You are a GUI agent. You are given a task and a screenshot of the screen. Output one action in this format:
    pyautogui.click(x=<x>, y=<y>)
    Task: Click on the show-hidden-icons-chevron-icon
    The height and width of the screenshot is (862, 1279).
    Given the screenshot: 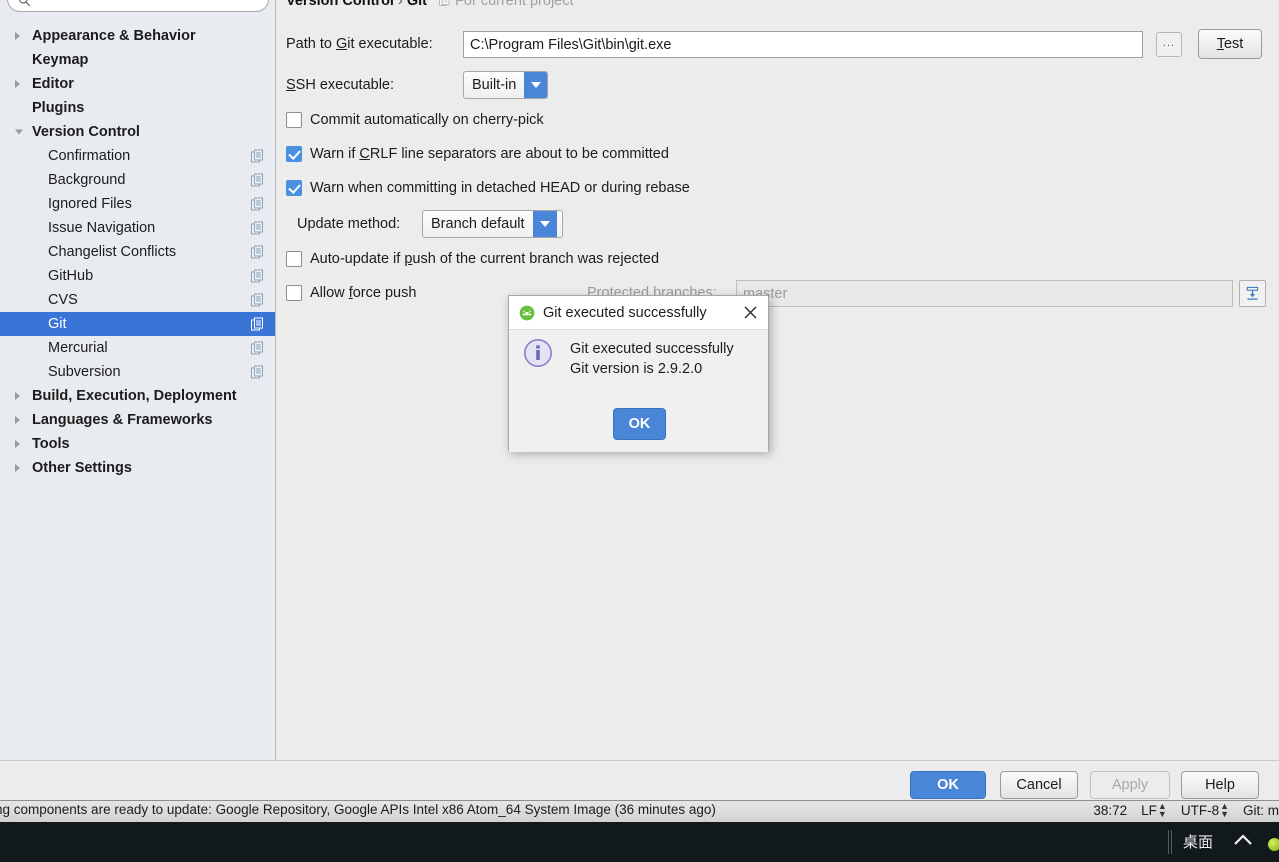 What is the action you would take?
    pyautogui.click(x=1243, y=841)
    